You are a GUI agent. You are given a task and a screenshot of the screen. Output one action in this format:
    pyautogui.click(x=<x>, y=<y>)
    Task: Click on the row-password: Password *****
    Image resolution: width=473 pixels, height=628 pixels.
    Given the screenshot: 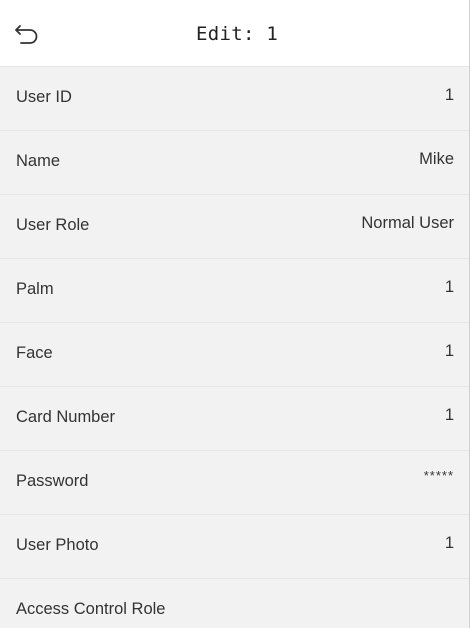 What is the action you would take?
    pyautogui.click(x=234, y=482)
    